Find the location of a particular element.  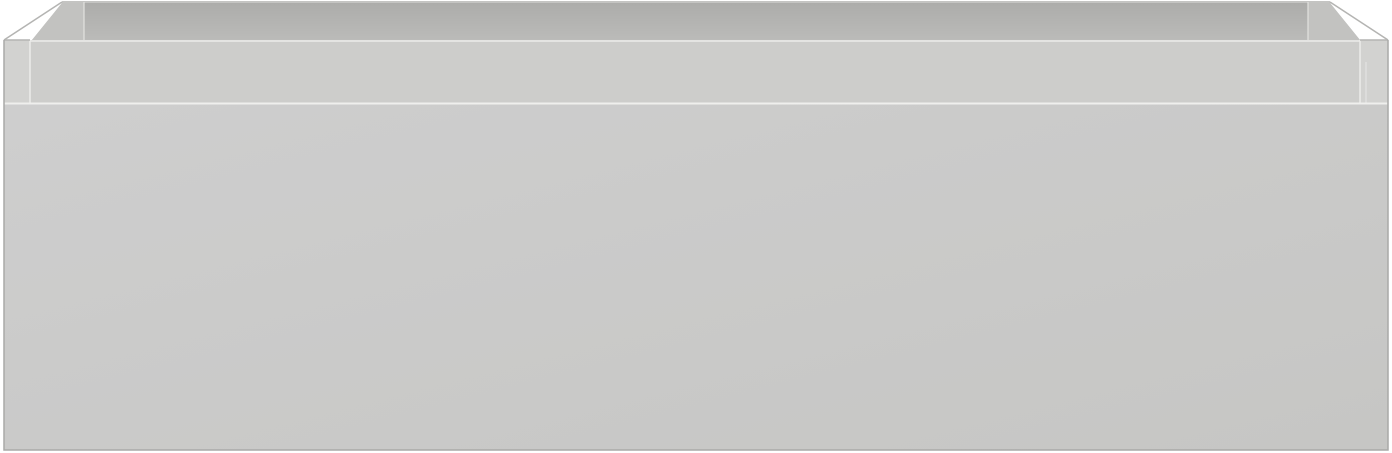

inner-front-band is located at coordinates (695, 71).